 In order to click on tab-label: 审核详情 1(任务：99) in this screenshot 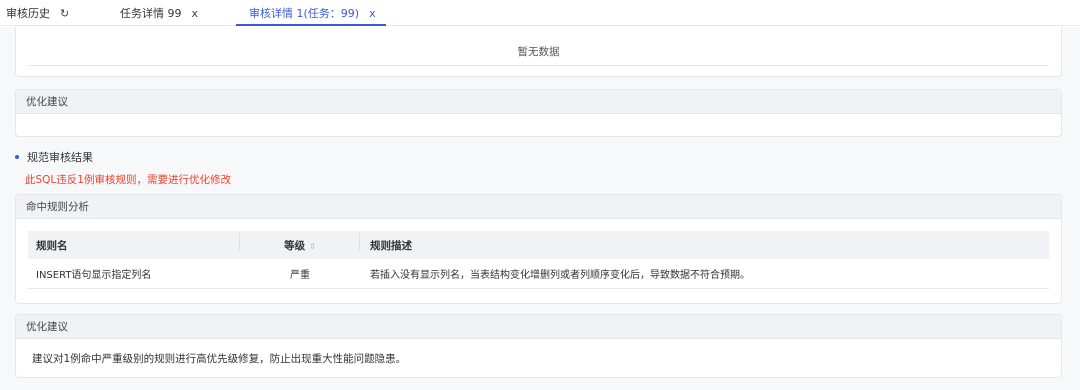, I will do `click(304, 13)`.